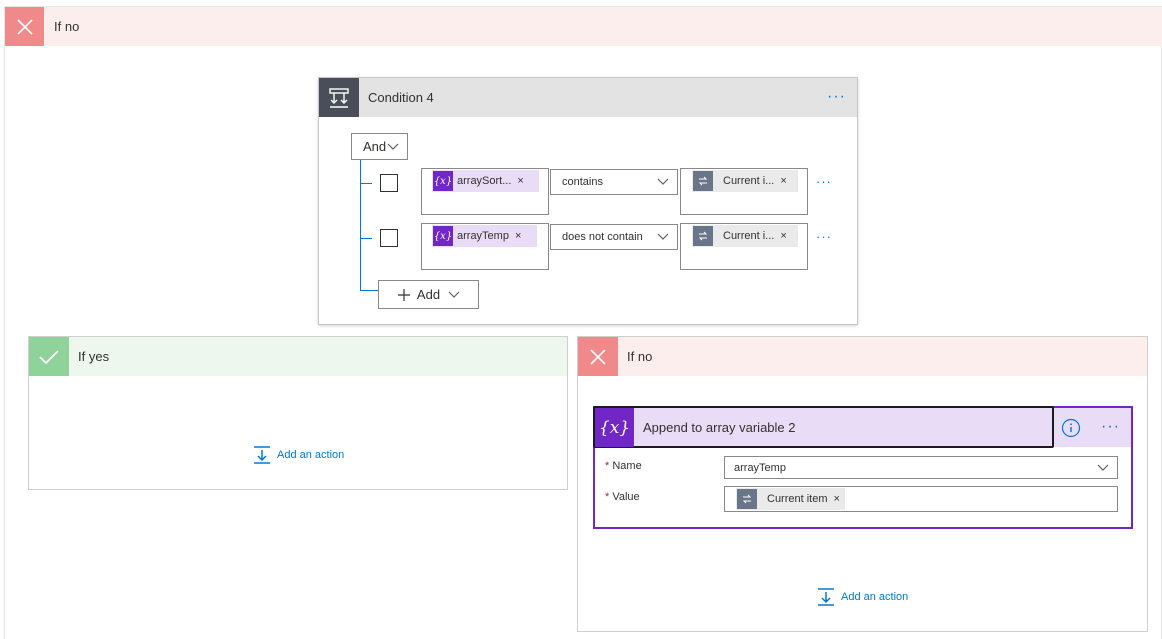 This screenshot has width=1162, height=639. What do you see at coordinates (760, 467) in the screenshot?
I see `name-select-value: arrayTemp` at bounding box center [760, 467].